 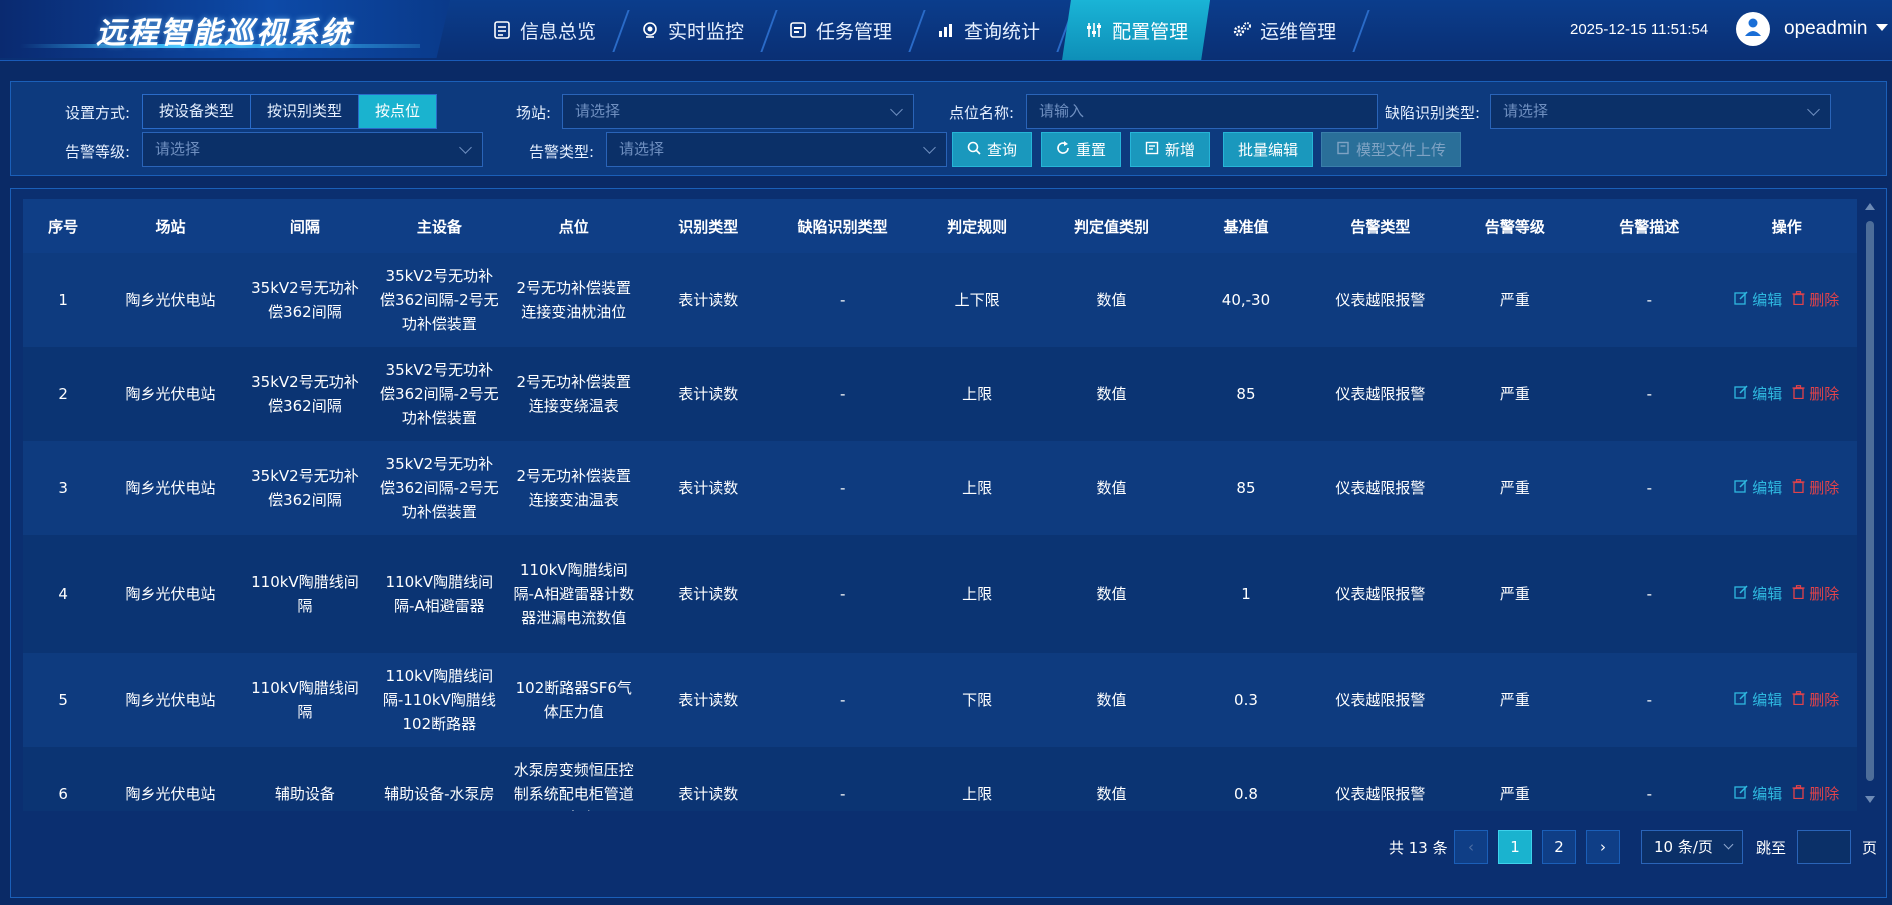 What do you see at coordinates (1136, 30) in the screenshot?
I see `nav-config-management: 配置管理` at bounding box center [1136, 30].